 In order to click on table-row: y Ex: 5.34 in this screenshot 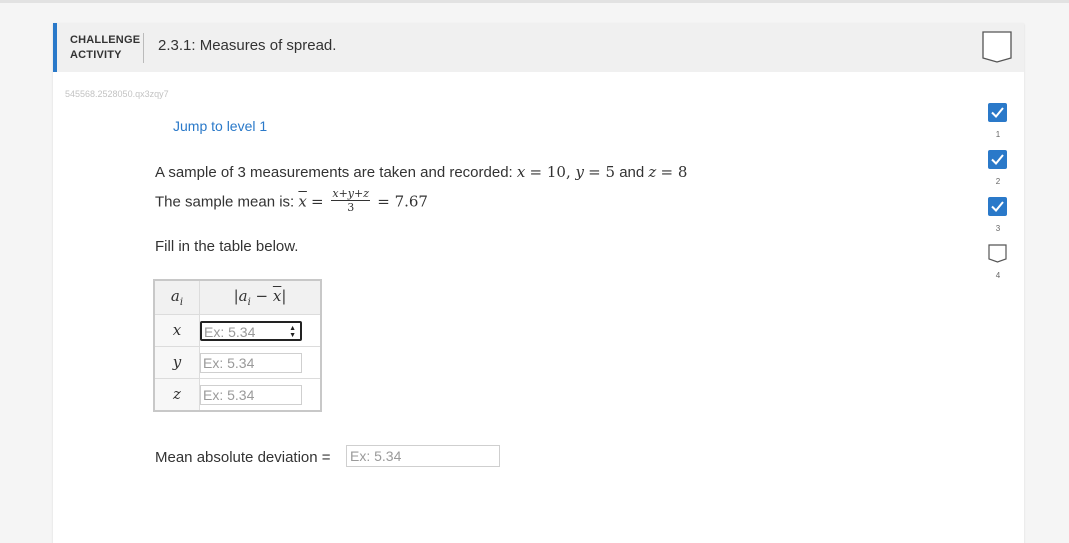, I will do `click(237, 362)`.